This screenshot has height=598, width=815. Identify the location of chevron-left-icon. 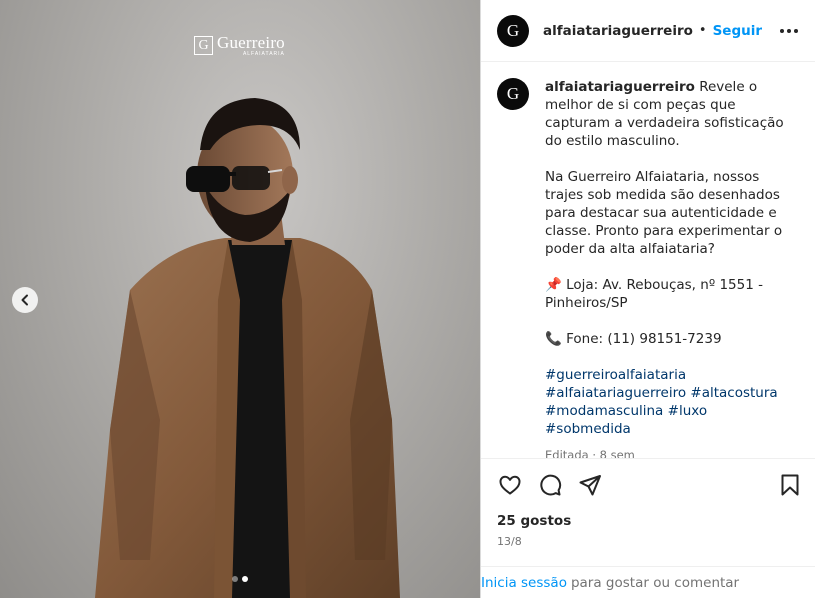
(24, 300).